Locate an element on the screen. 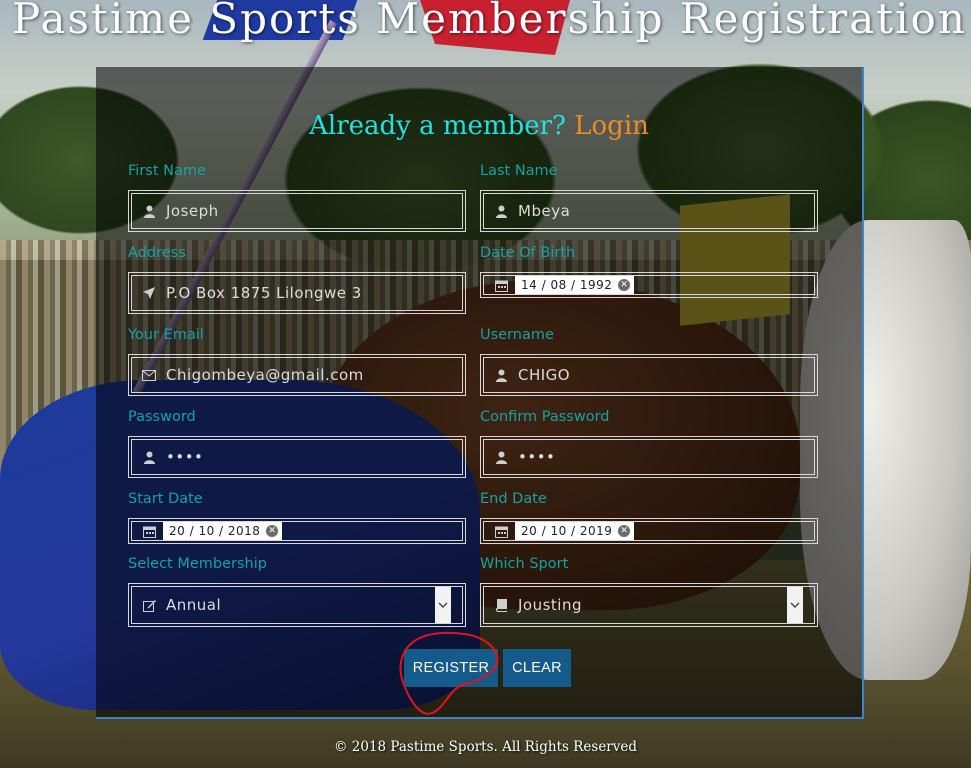 The image size is (971, 768). page-title: Pastime Sports Membership Registration is located at coordinates (489, 21).